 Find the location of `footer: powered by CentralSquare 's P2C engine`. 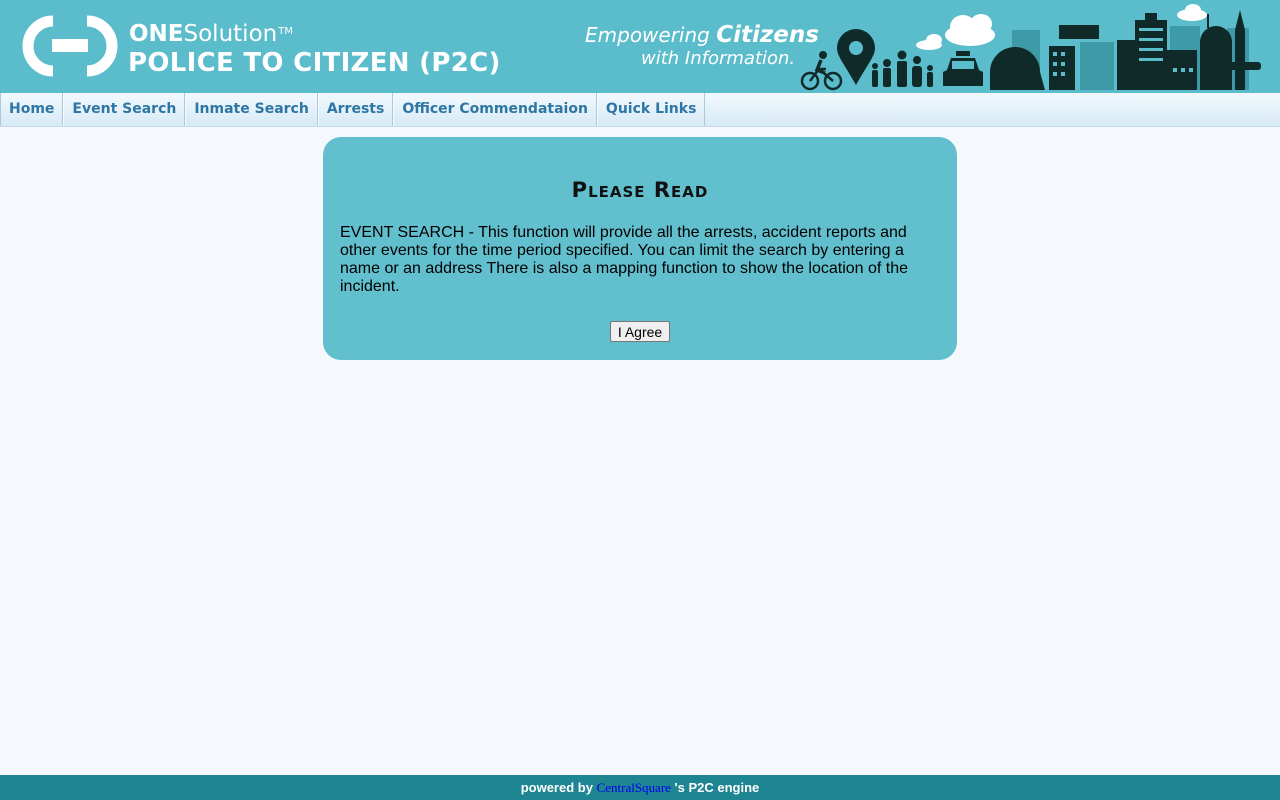

footer: powered by CentralSquare 's P2C engine is located at coordinates (640, 787).